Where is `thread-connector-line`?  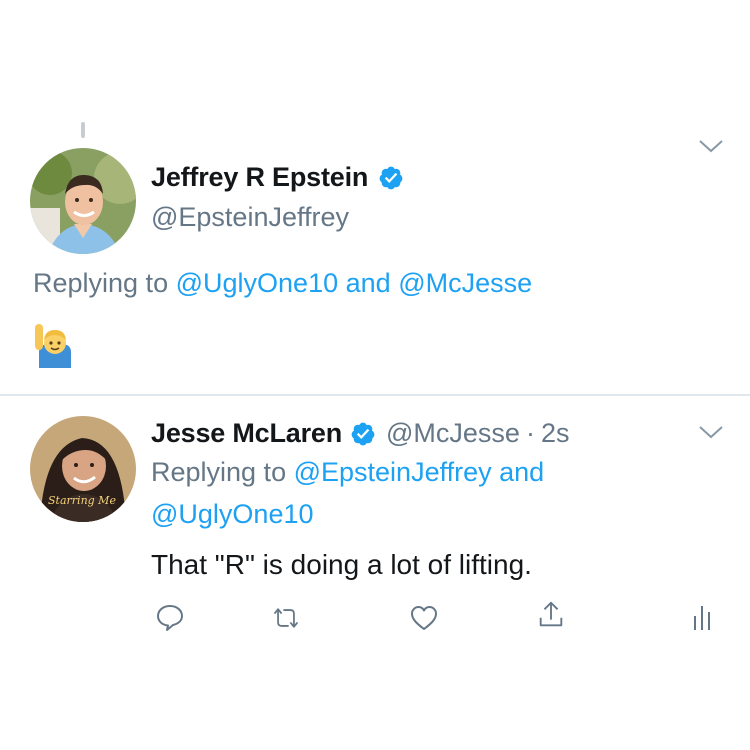
thread-connector-line is located at coordinates (83, 130).